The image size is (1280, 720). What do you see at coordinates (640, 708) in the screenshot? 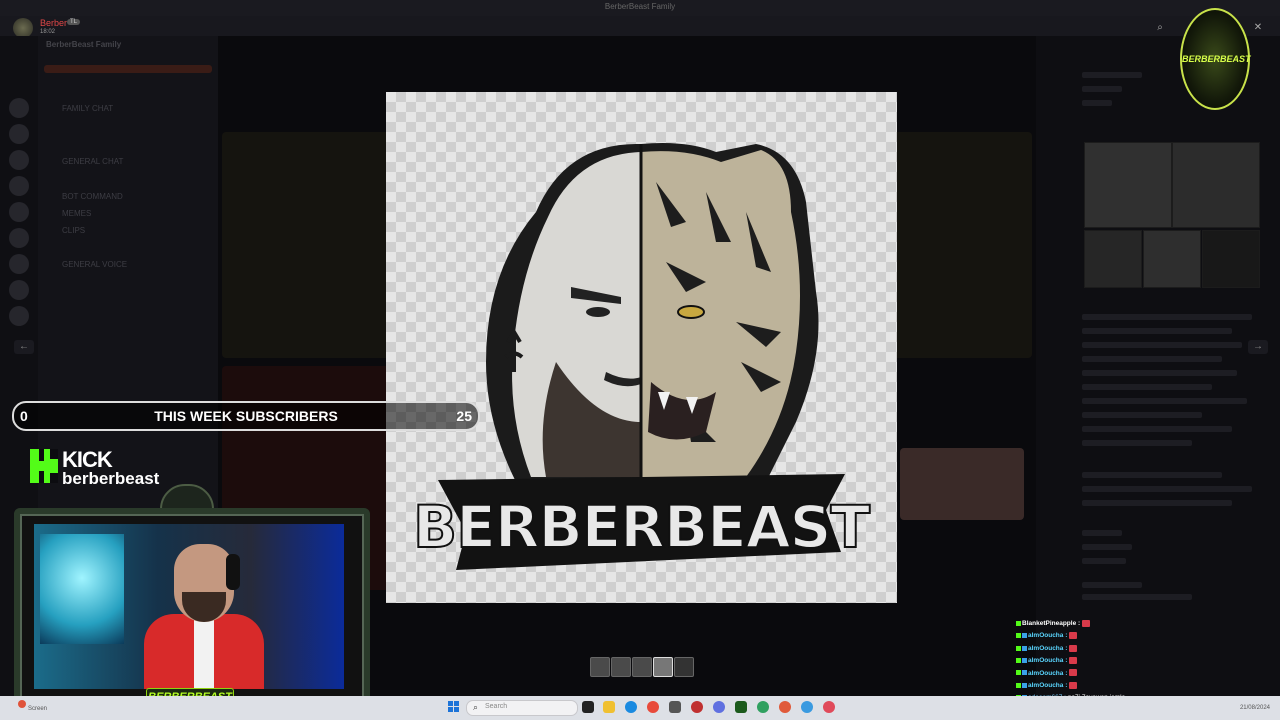
I see `taskbar: Screen ⌕ Search 21/08/2024` at bounding box center [640, 708].